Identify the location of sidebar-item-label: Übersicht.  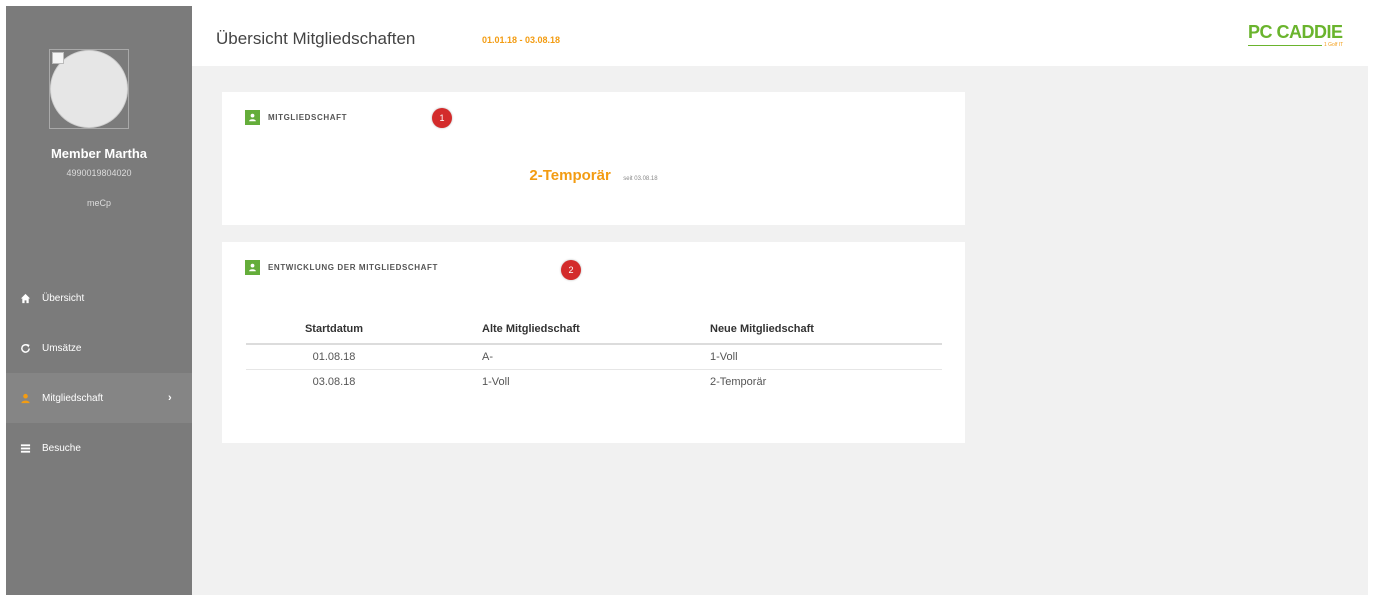
(63, 298).